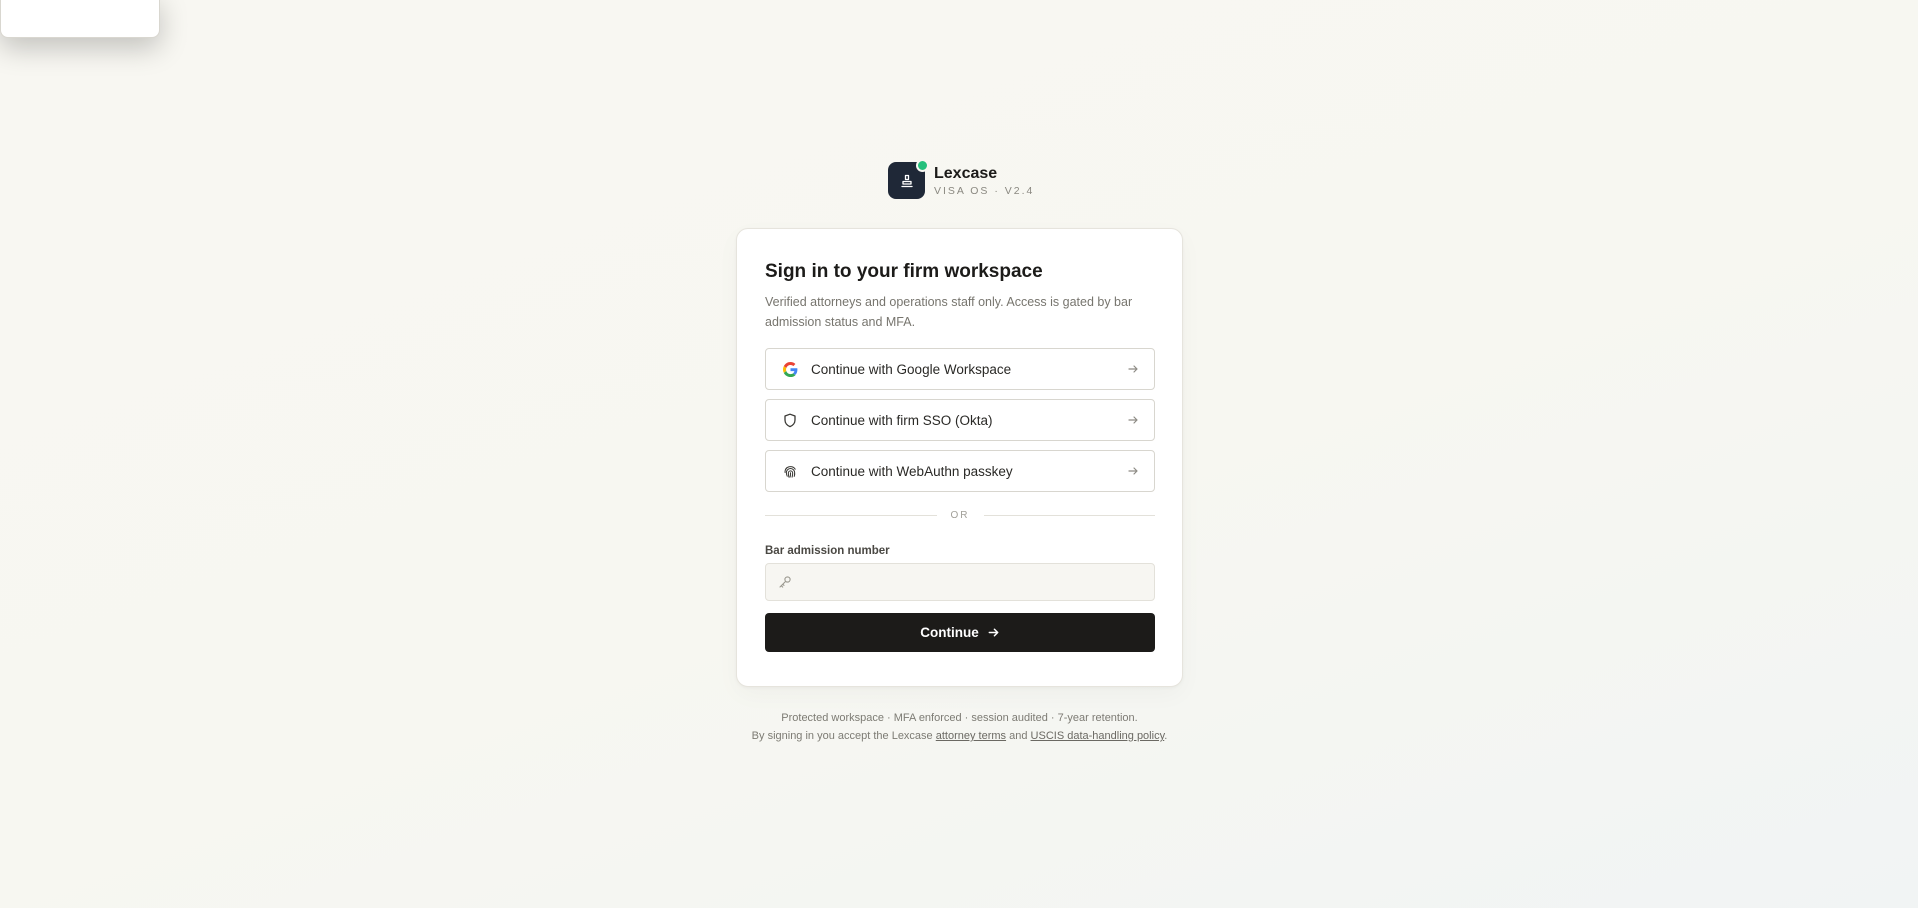  Describe the element at coordinates (922, 165) in the screenshot. I see `online-status-dot` at that location.